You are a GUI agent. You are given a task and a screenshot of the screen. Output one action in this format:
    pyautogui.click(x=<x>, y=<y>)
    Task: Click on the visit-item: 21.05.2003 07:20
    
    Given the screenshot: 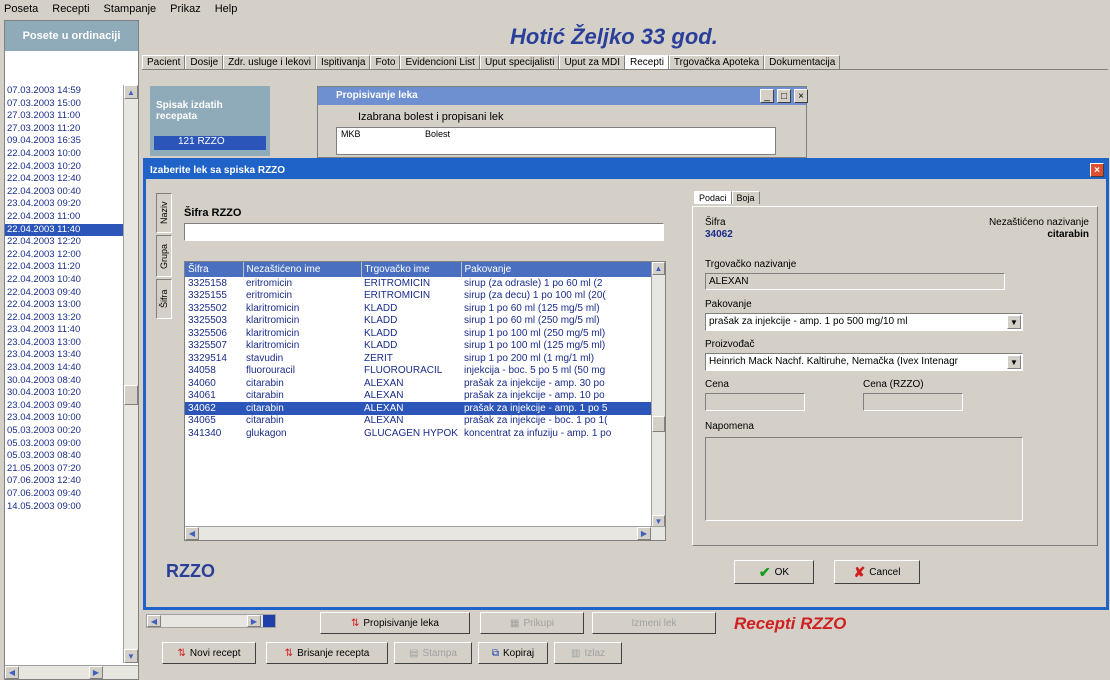 What is the action you would take?
    pyautogui.click(x=64, y=469)
    